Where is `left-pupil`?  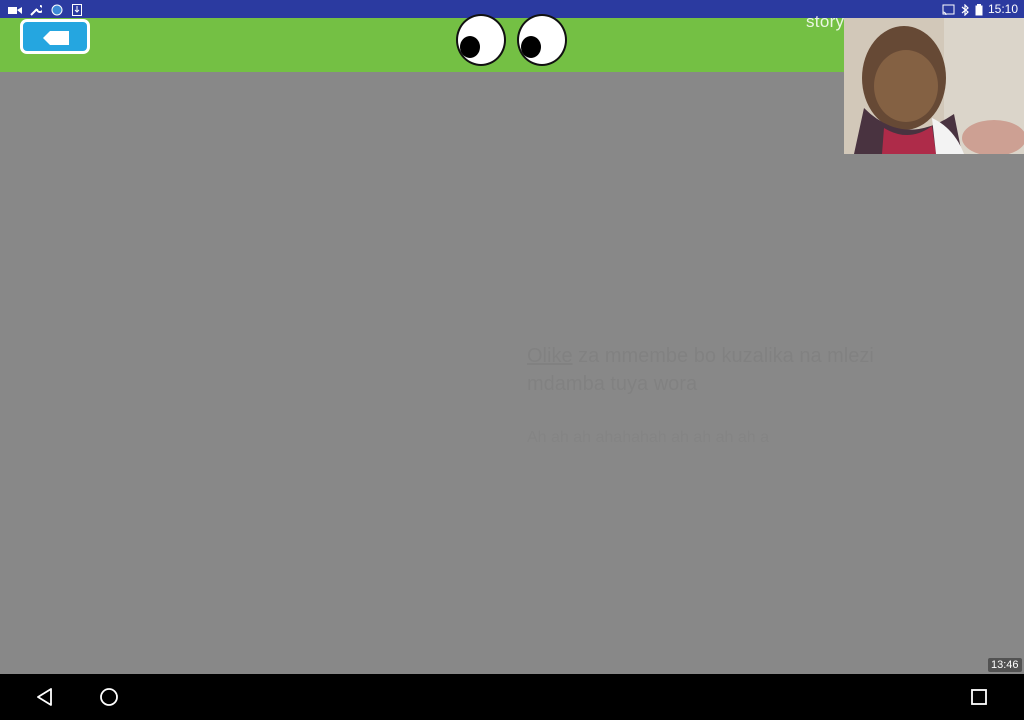
left-pupil is located at coordinates (470, 47).